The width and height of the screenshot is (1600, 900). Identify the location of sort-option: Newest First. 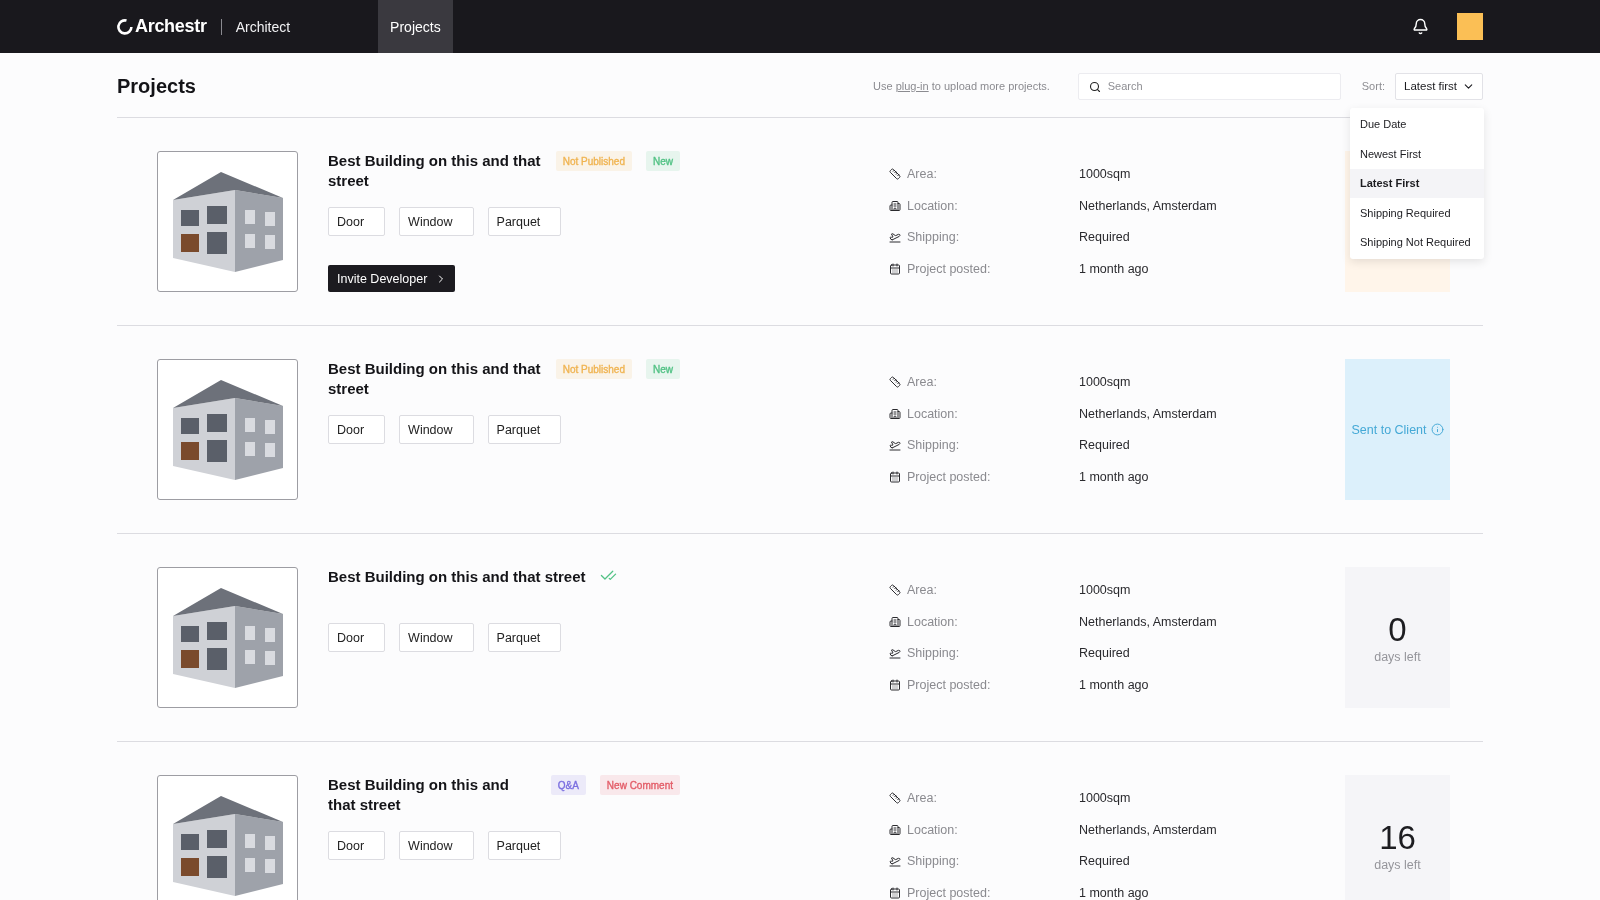
(1417, 154).